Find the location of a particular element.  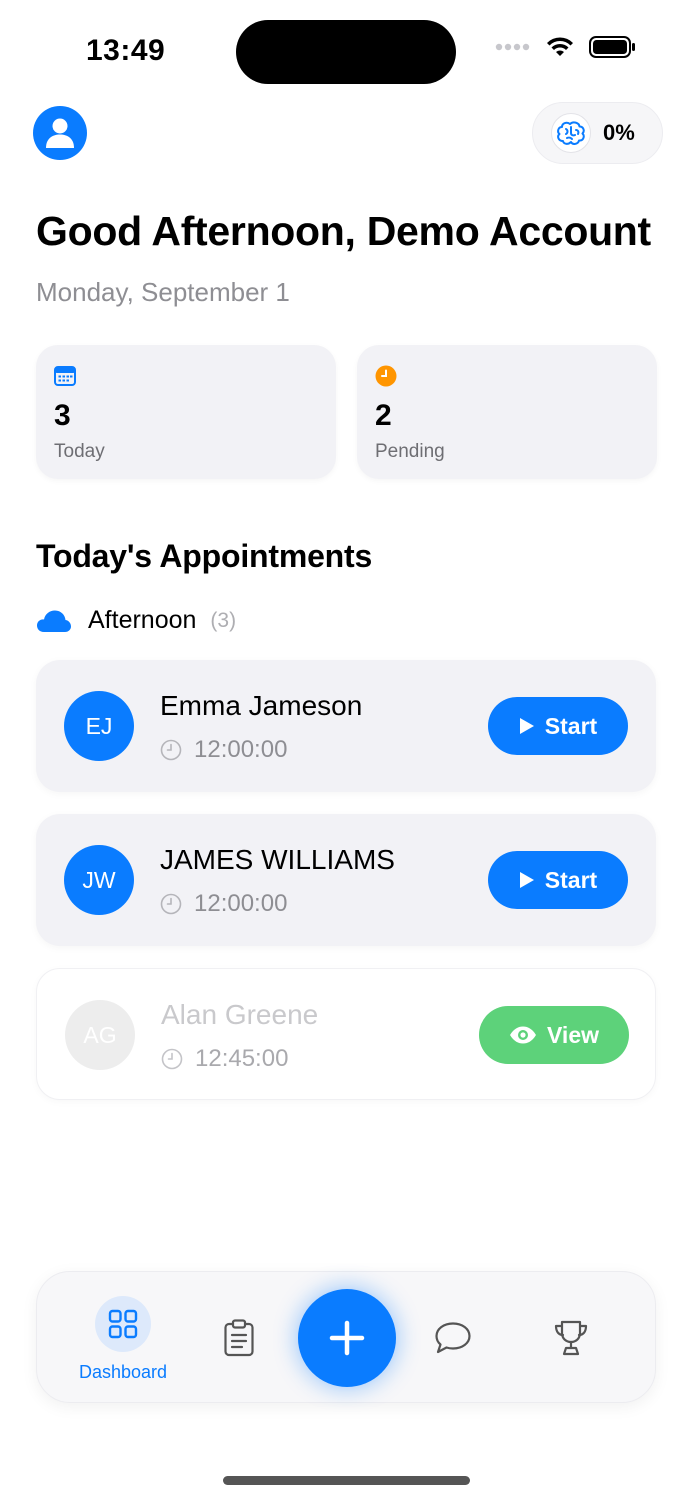

today-count: 3 is located at coordinates (62, 415).